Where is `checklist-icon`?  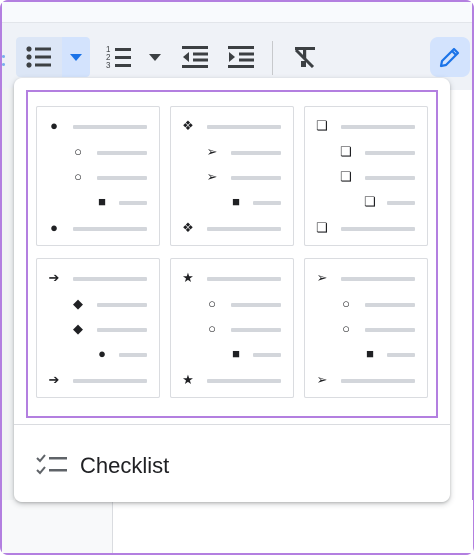 checklist-icon is located at coordinates (51, 464).